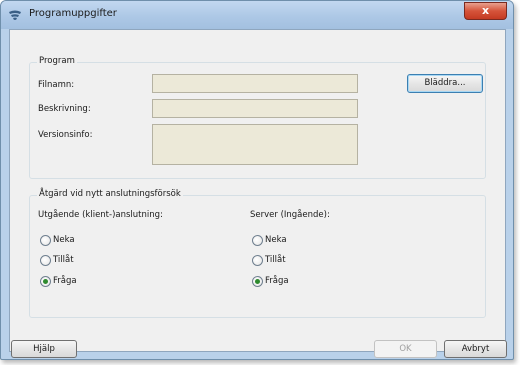 The height and width of the screenshot is (365, 520). Describe the element at coordinates (257, 15) in the screenshot. I see `title-bar: Programuppgifter x` at that location.